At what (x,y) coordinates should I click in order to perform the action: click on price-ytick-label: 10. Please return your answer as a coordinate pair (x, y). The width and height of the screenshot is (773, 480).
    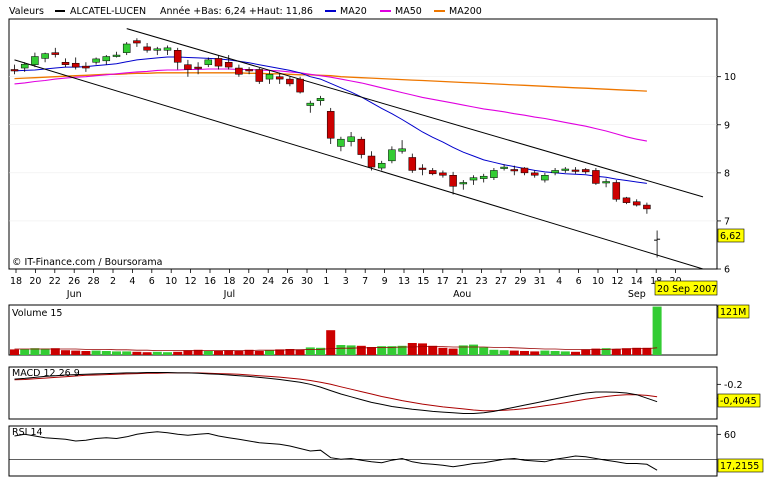
    Looking at the image, I should click on (730, 77).